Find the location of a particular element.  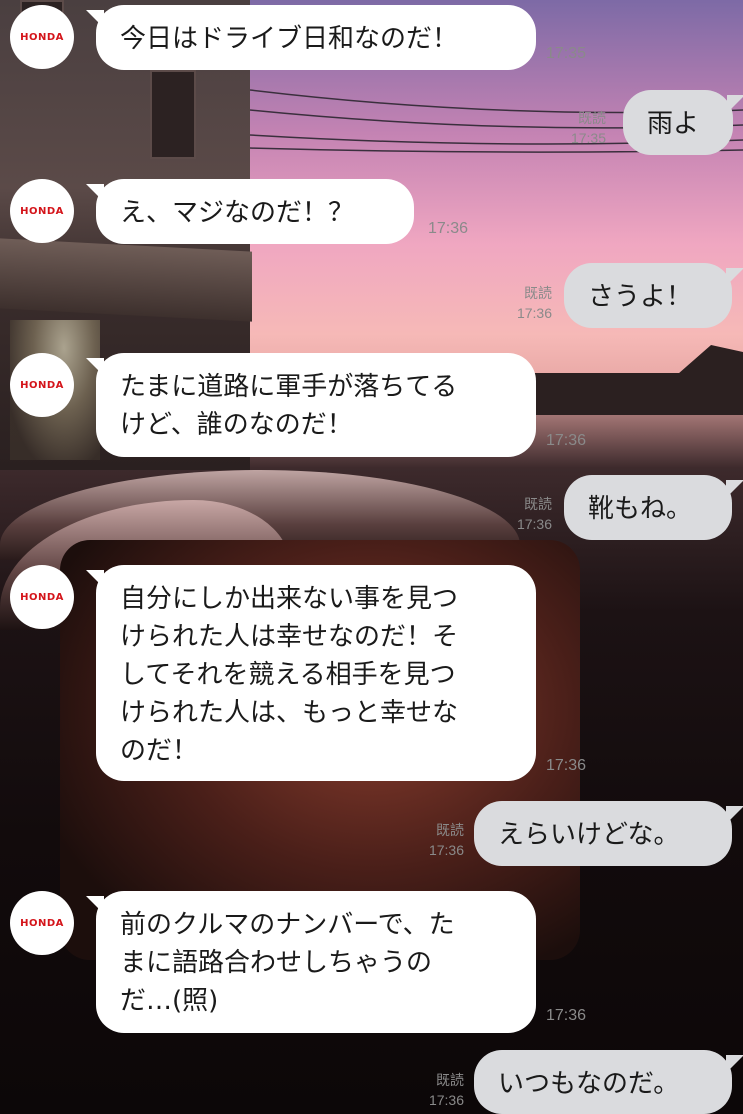

message-line: たまに道路に軍手が落ちてる is located at coordinates (289, 387).